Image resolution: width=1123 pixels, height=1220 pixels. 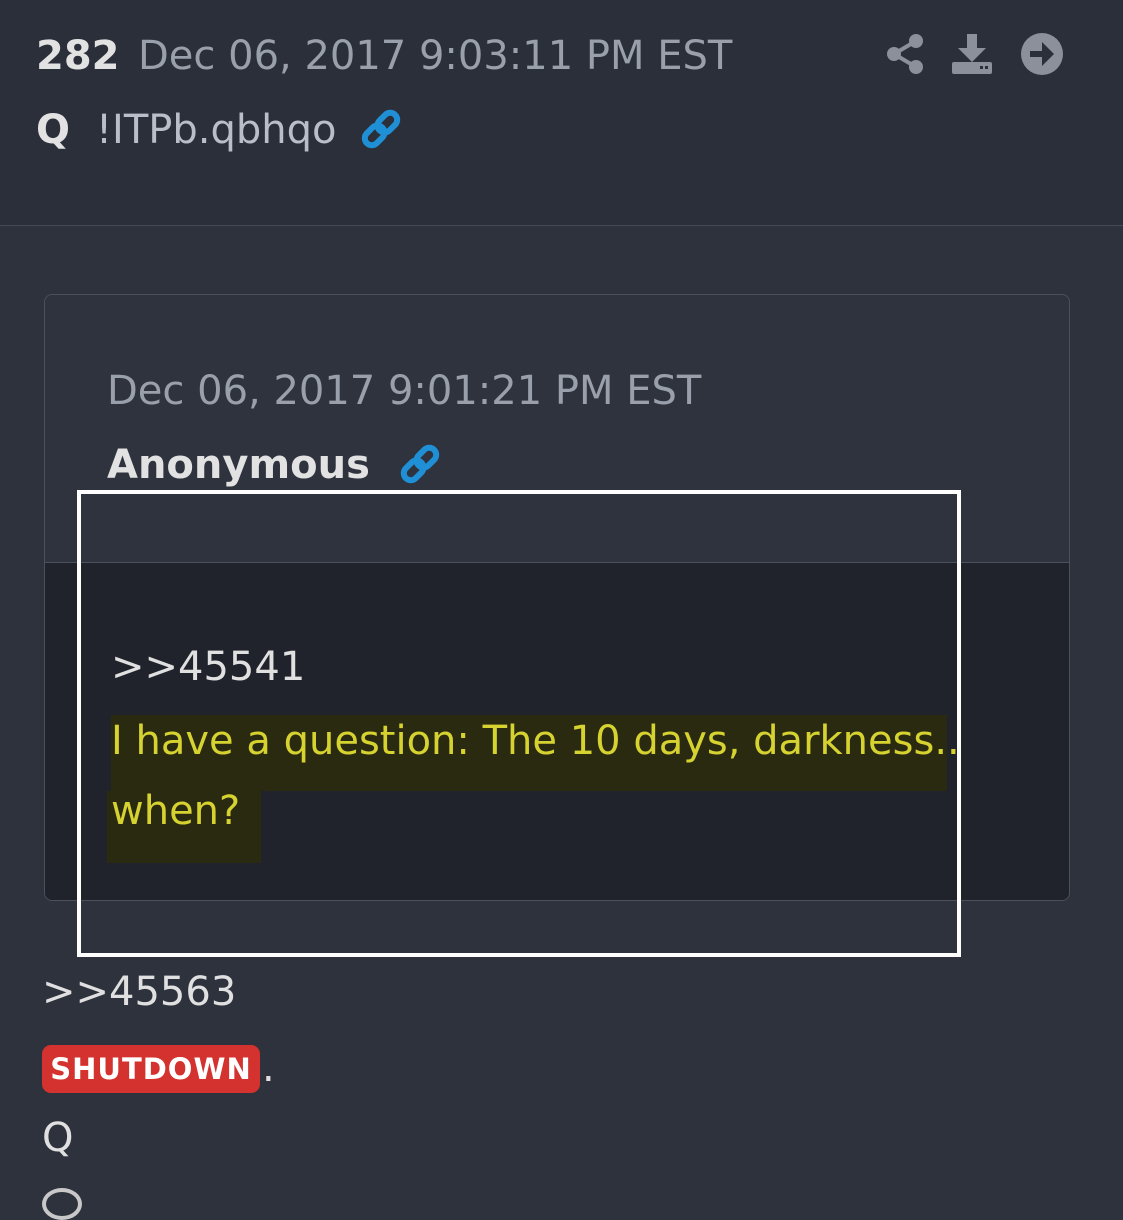 I want to click on post-tripcode: !ITPb.qbhqo, so click(x=216, y=130).